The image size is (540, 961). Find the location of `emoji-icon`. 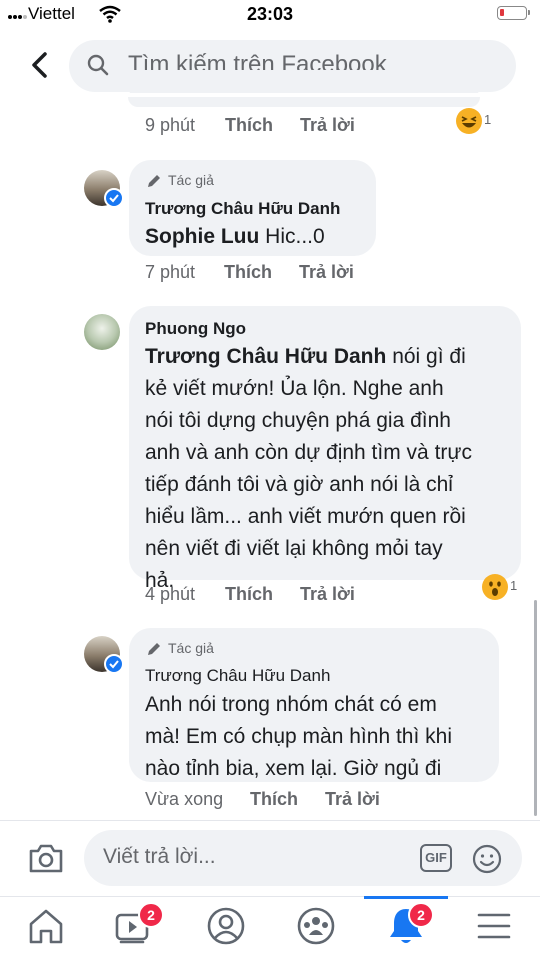

emoji-icon is located at coordinates (487, 859).